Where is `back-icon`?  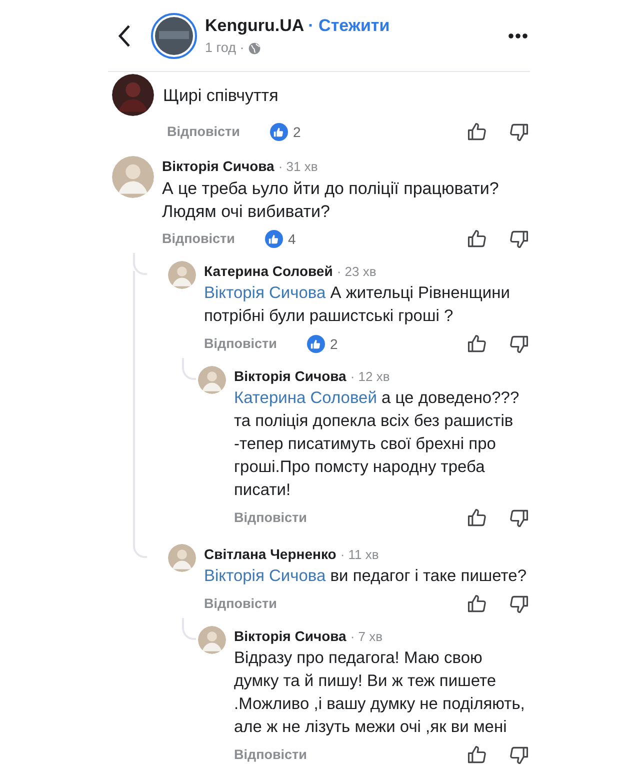 back-icon is located at coordinates (125, 36).